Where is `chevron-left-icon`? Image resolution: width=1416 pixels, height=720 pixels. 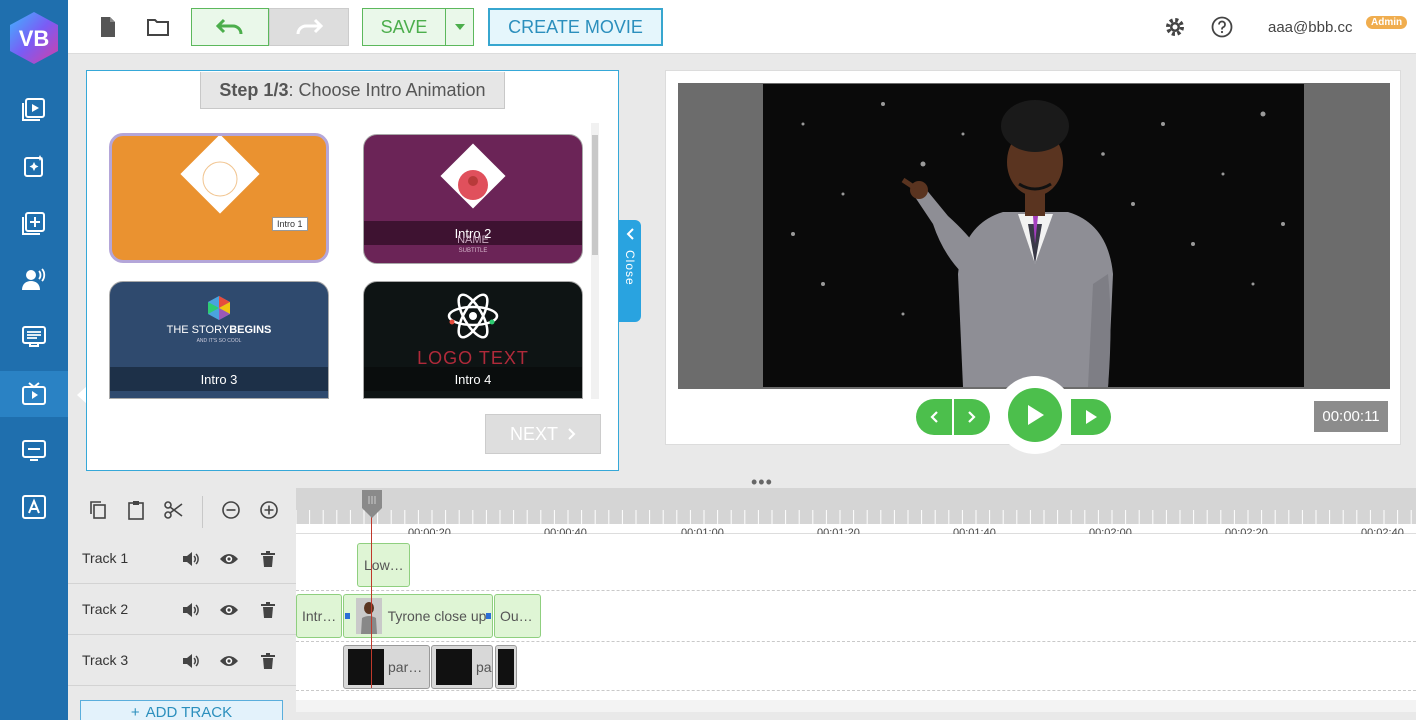
chevron-left-icon is located at coordinates (630, 234).